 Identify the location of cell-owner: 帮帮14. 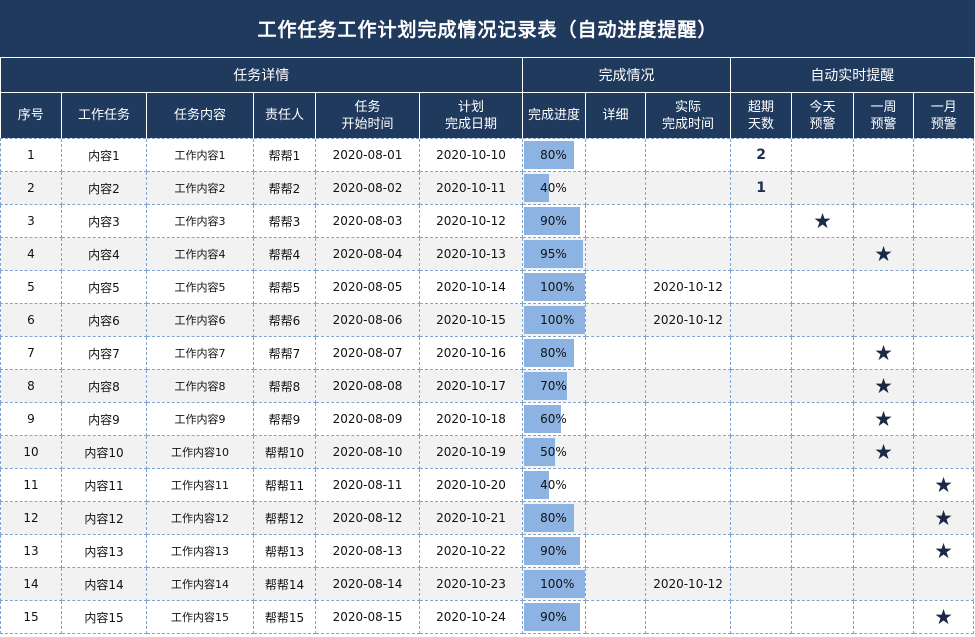
(284, 584).